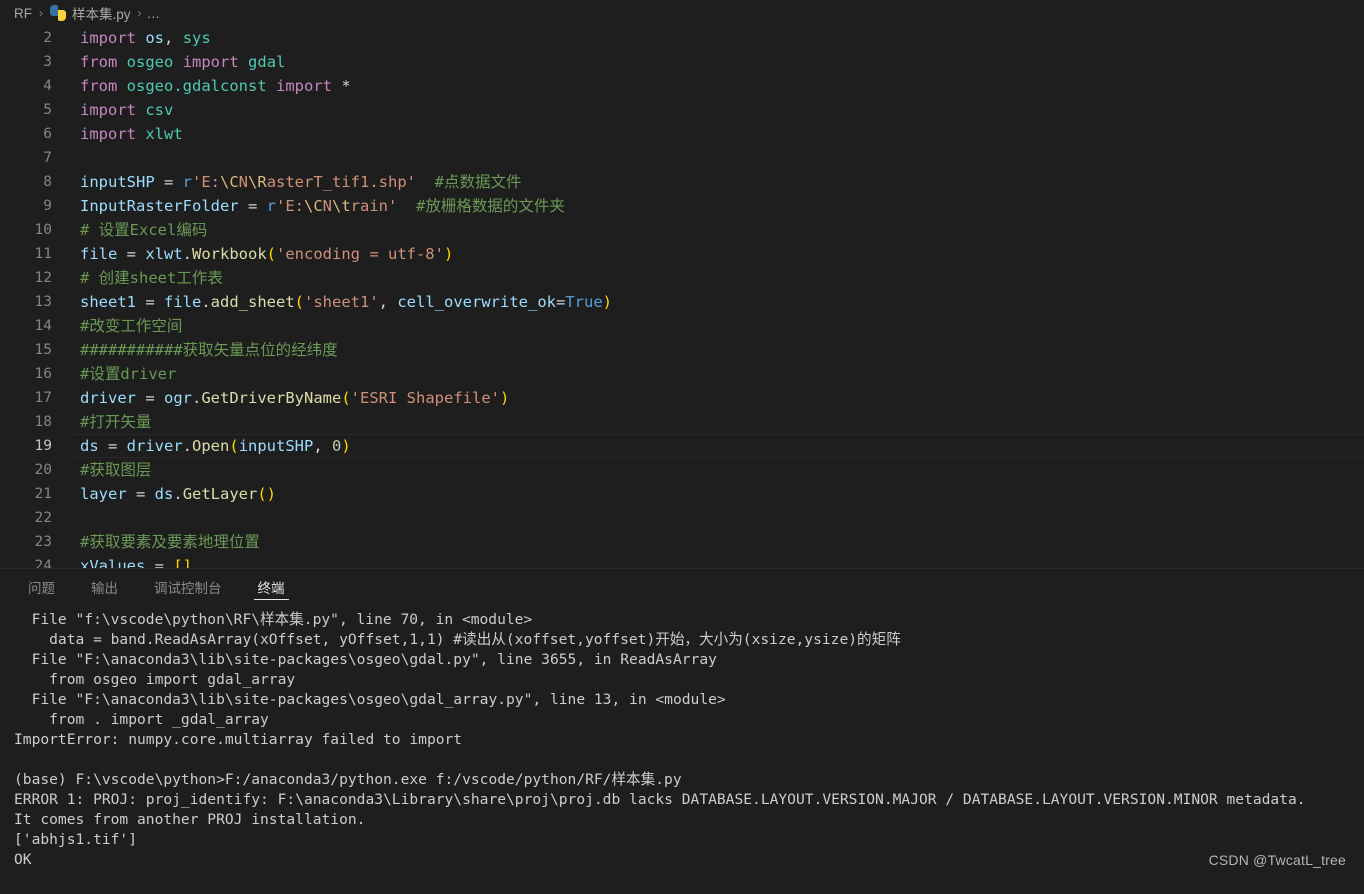 This screenshot has height=894, width=1364. What do you see at coordinates (257, 182) in the screenshot?
I see `code-token: \R` at bounding box center [257, 182].